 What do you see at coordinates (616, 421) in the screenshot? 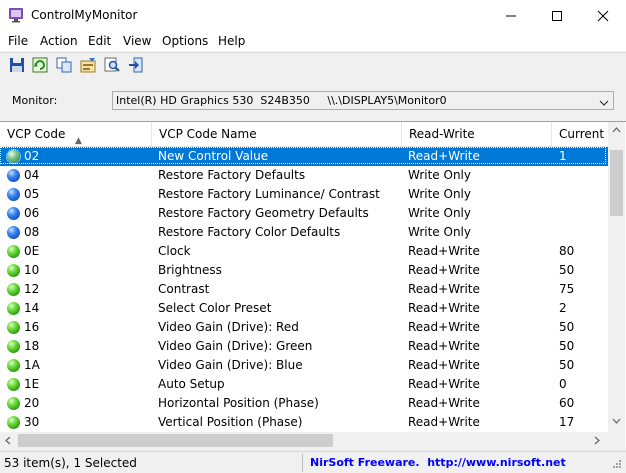
I see `scroll-down-icon` at bounding box center [616, 421].